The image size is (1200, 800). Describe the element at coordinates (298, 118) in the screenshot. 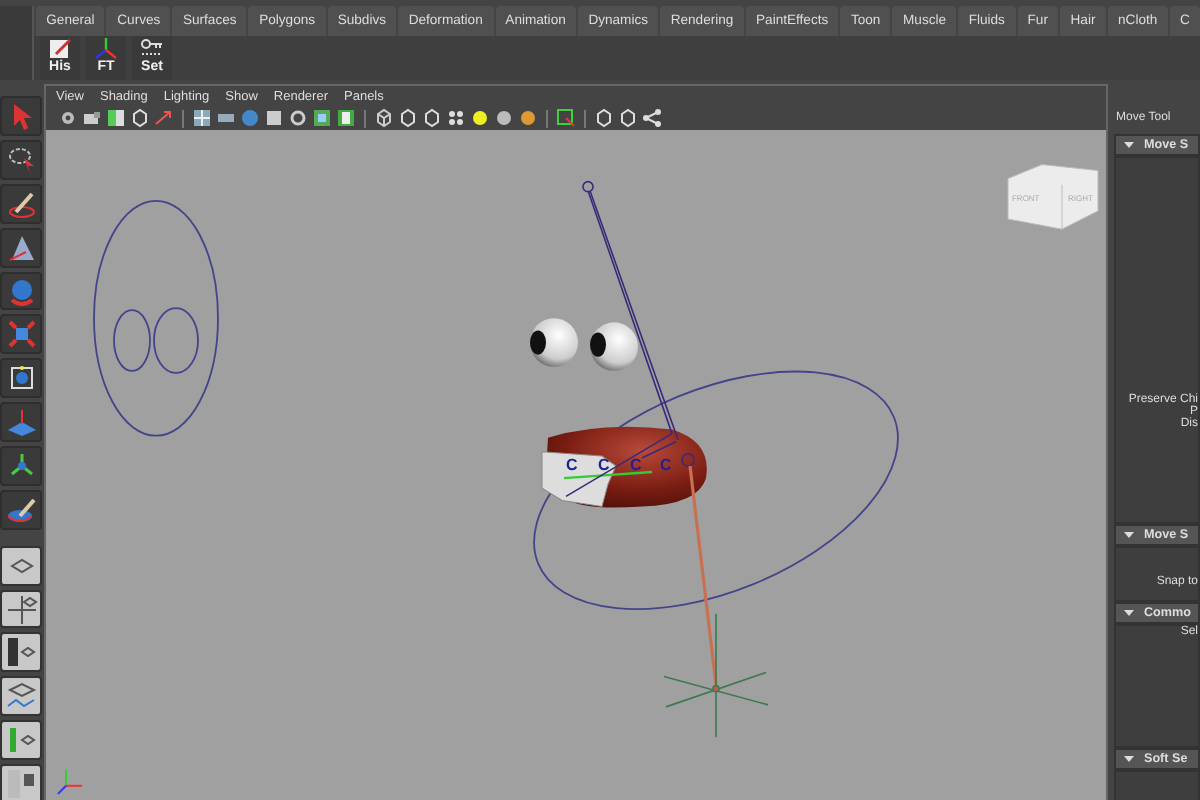

I see `ring-icon` at that location.